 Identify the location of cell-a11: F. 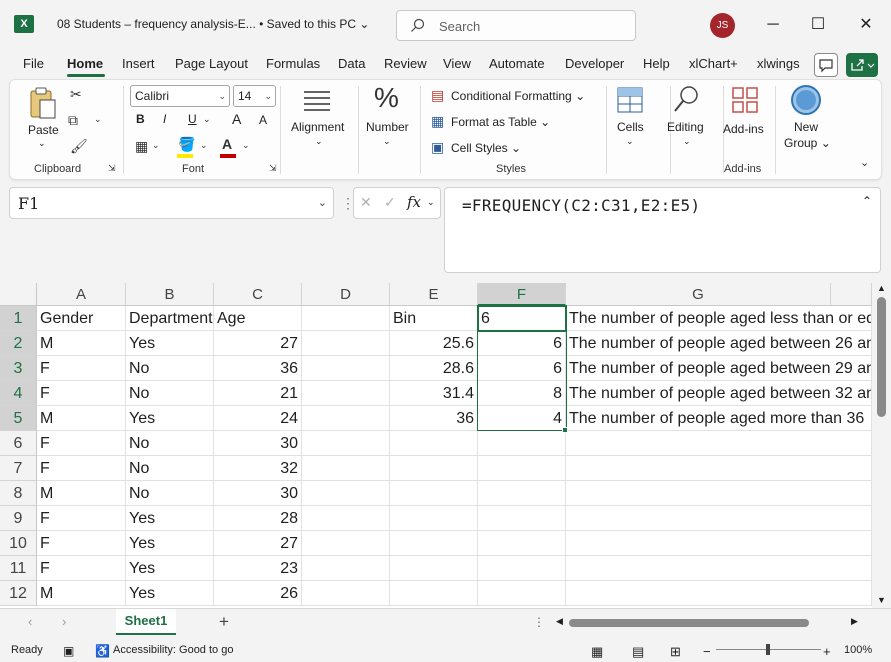
(81, 568).